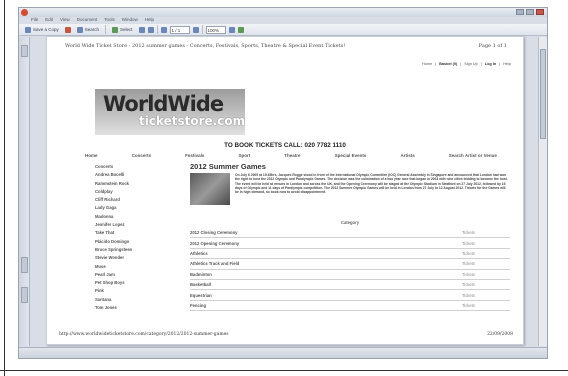  I want to click on toolbar: Save a Copy Search Select 1 / 1 100%, so click(283, 30).